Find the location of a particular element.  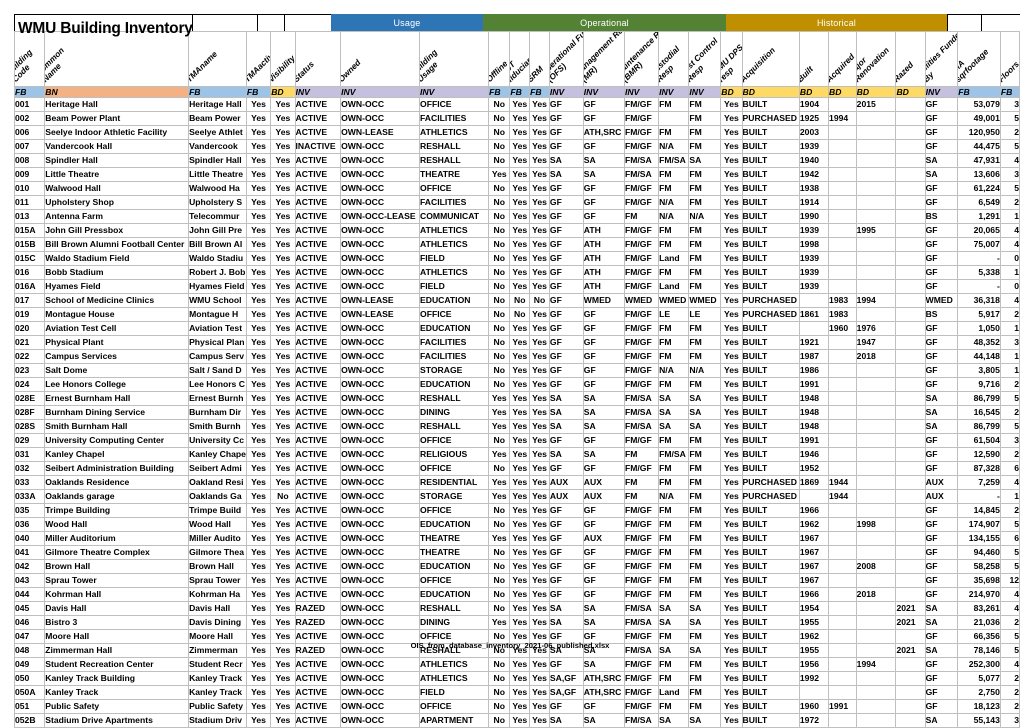

cell: Hyames Field is located at coordinates (117, 286).